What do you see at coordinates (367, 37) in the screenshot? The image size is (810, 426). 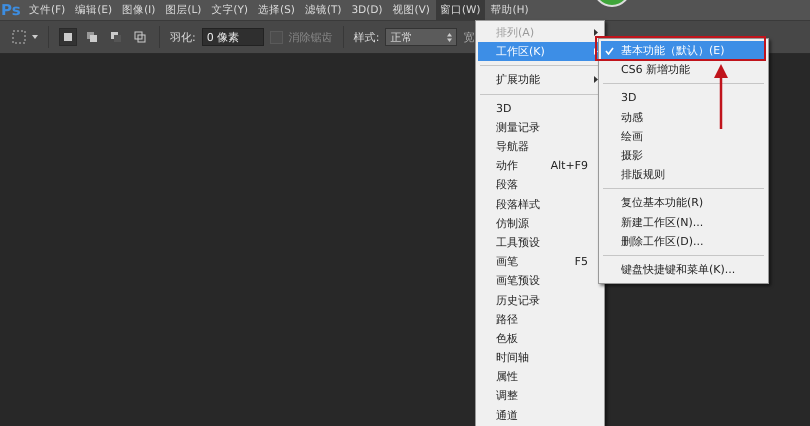 I see `style-label: 样式:` at bounding box center [367, 37].